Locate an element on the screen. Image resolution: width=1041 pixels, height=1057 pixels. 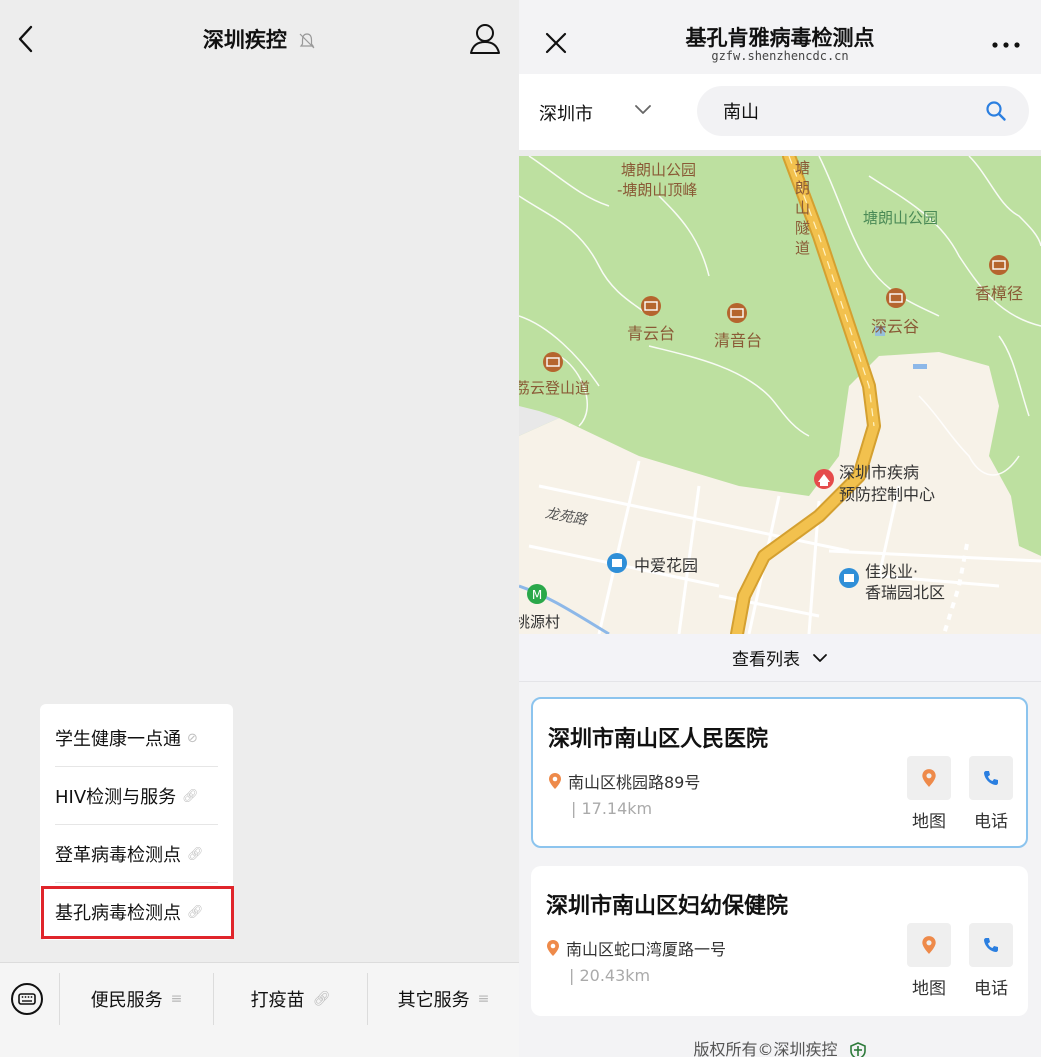
search-input is located at coordinates (843, 111).